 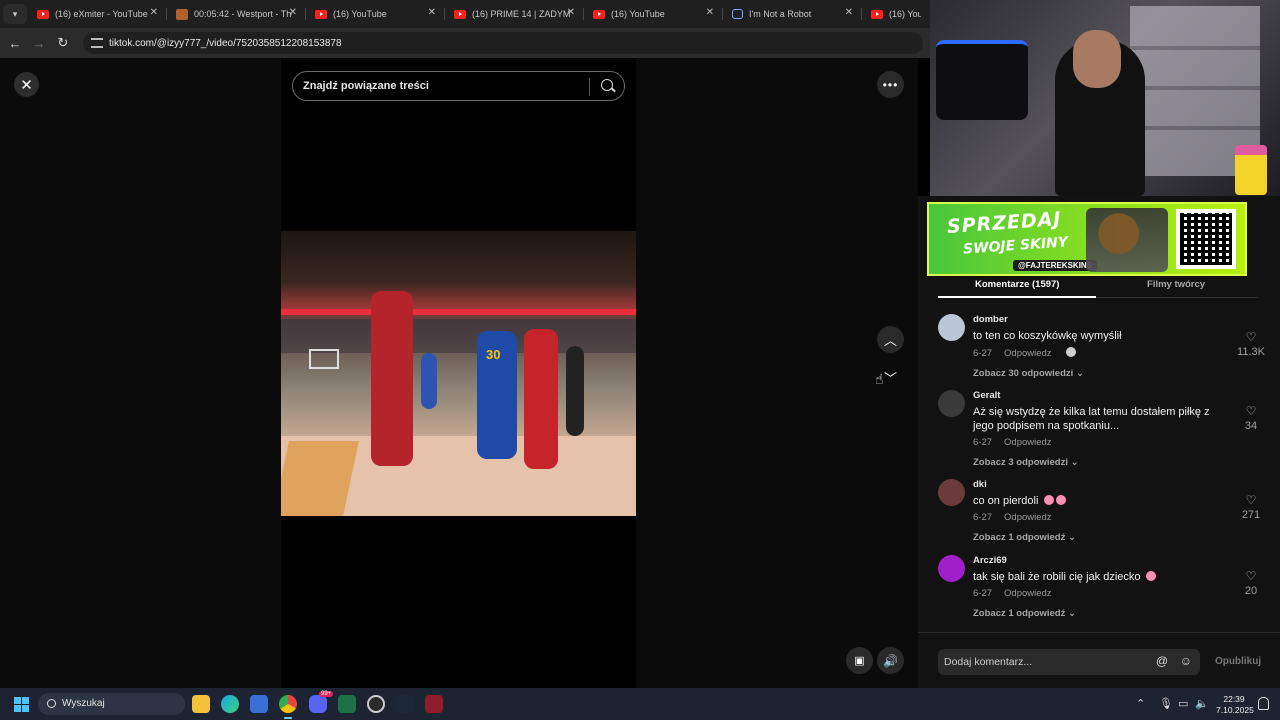 What do you see at coordinates (1095, 319) in the screenshot?
I see `comment-username: domber` at bounding box center [1095, 319].